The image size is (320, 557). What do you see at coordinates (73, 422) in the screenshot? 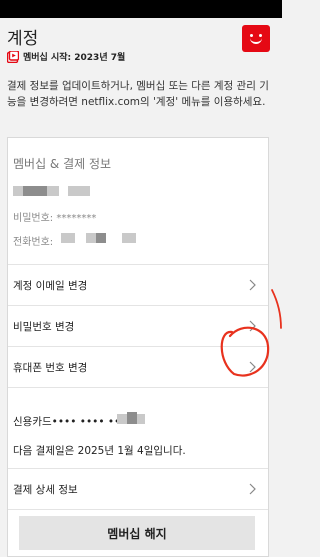
I see `credit-card-label: 신용카드•••• •••• ••••` at bounding box center [73, 422].